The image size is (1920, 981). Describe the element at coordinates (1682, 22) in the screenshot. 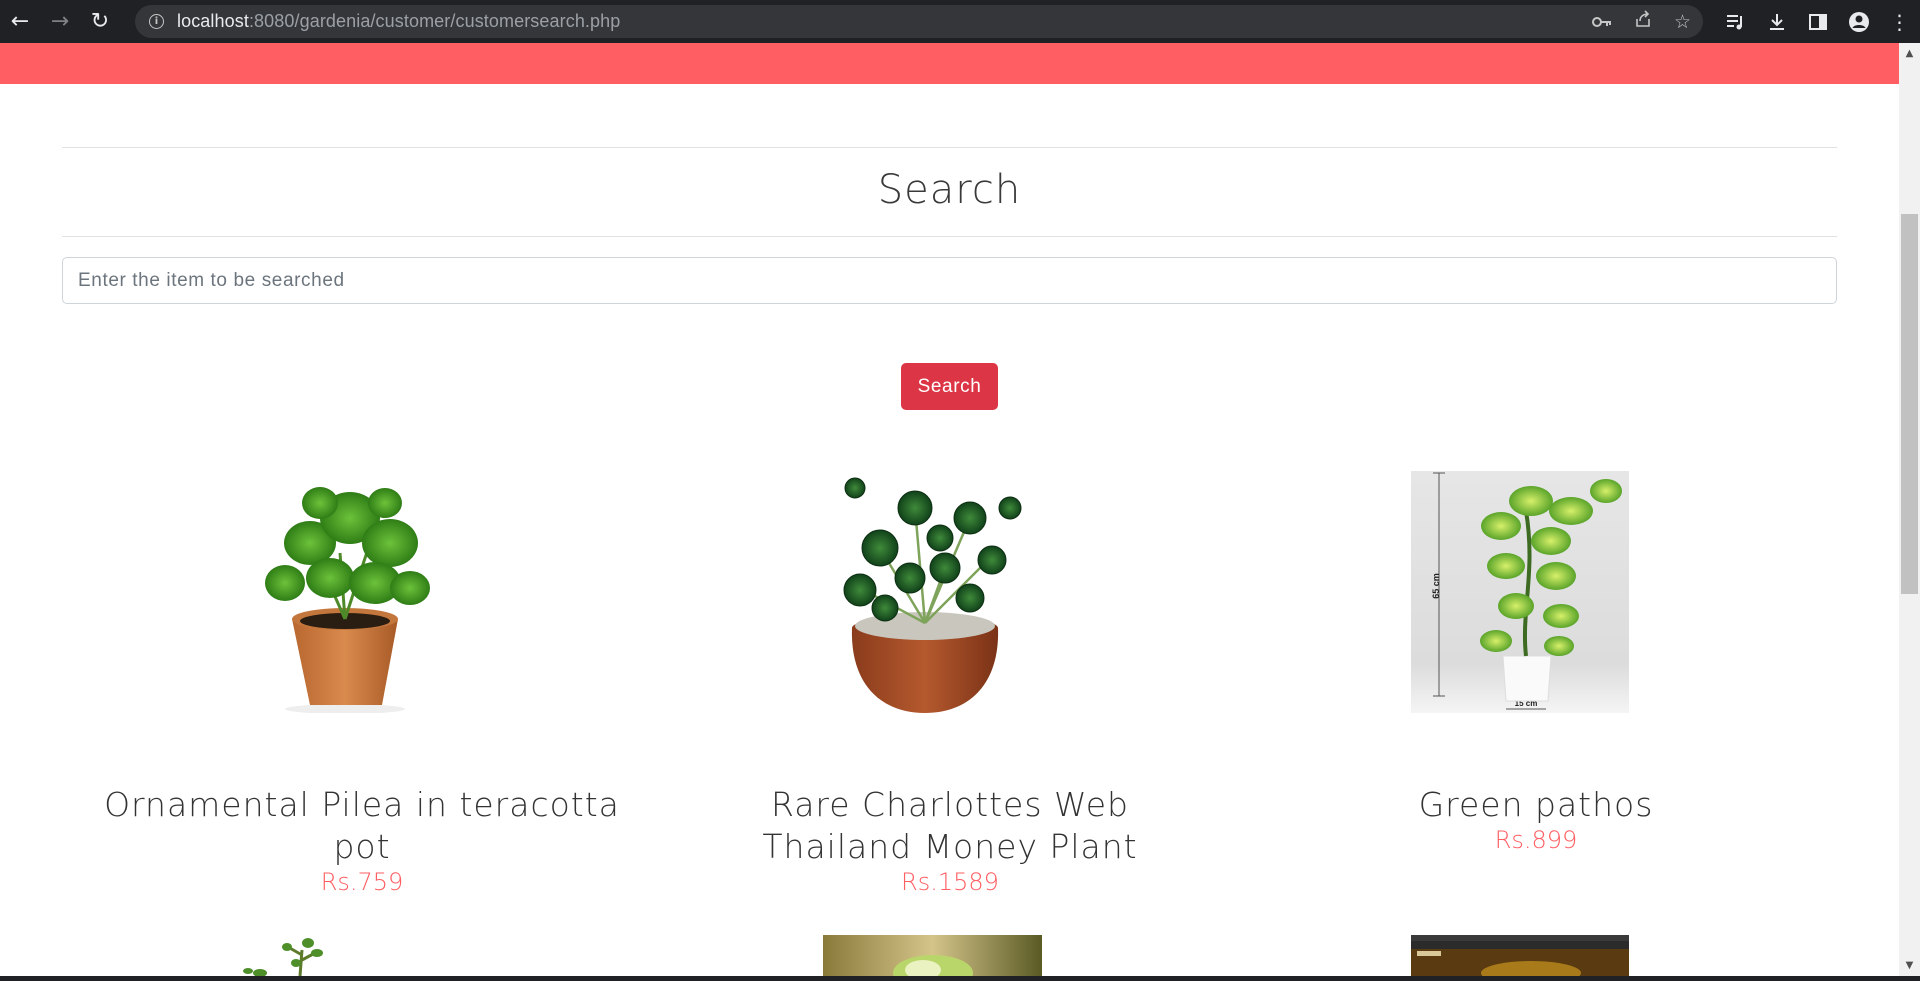

I see `bookmark-star-icon: ☆` at that location.